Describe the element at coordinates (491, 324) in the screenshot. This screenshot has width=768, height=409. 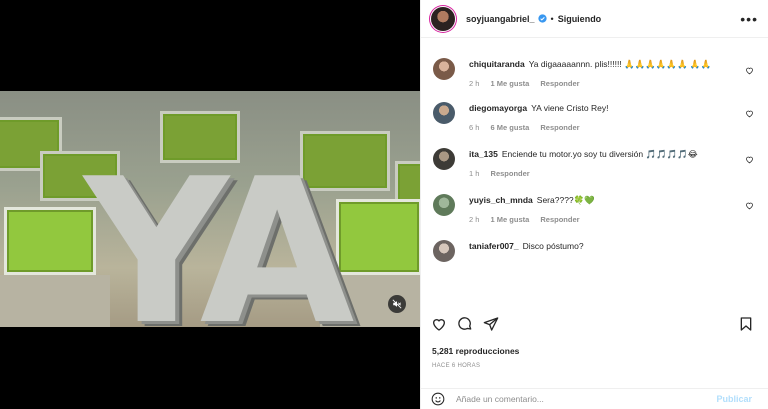
I see `share-paper-plane-icon` at that location.